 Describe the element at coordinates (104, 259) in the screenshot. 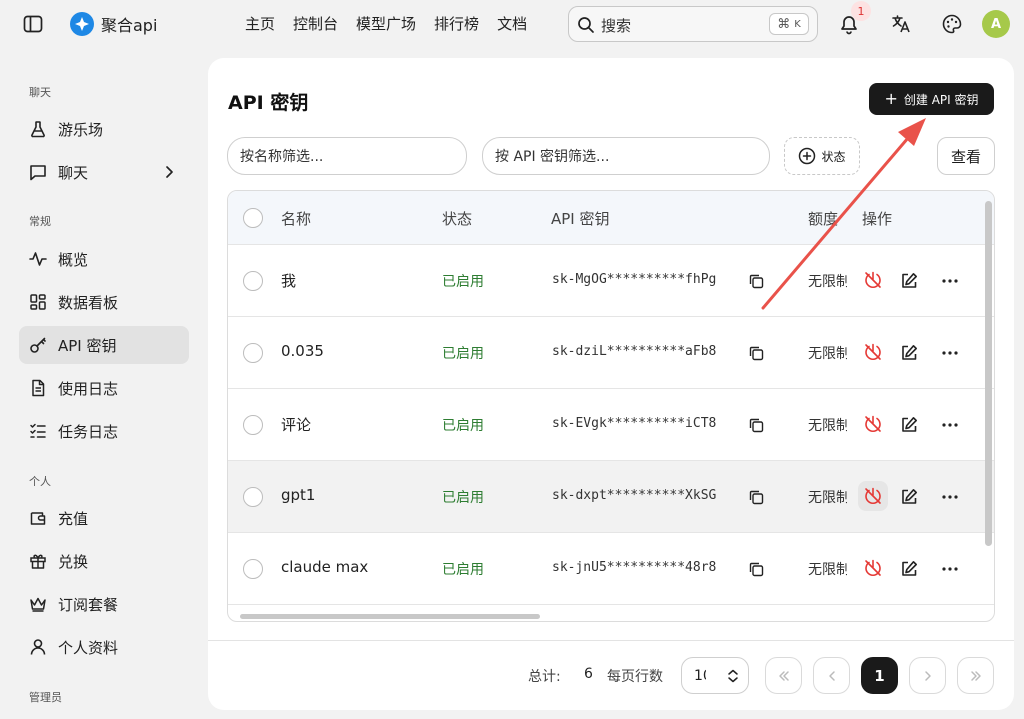

I see `sidebar-item-overview: 概览` at that location.